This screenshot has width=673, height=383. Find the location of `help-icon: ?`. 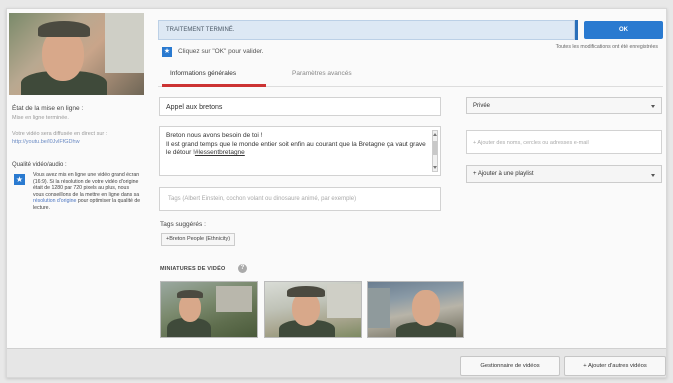

help-icon: ? is located at coordinates (242, 268).